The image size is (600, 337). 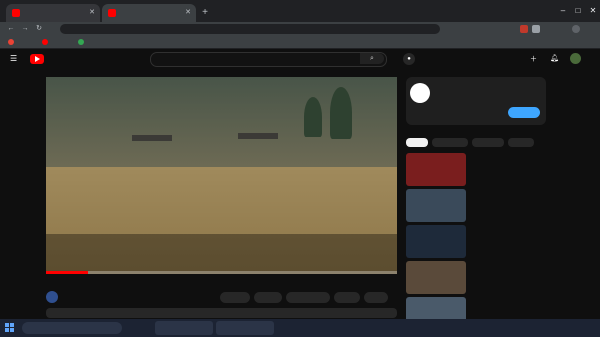 What do you see at coordinates (221, 283) in the screenshot?
I see `video-title` at bounding box center [221, 283].